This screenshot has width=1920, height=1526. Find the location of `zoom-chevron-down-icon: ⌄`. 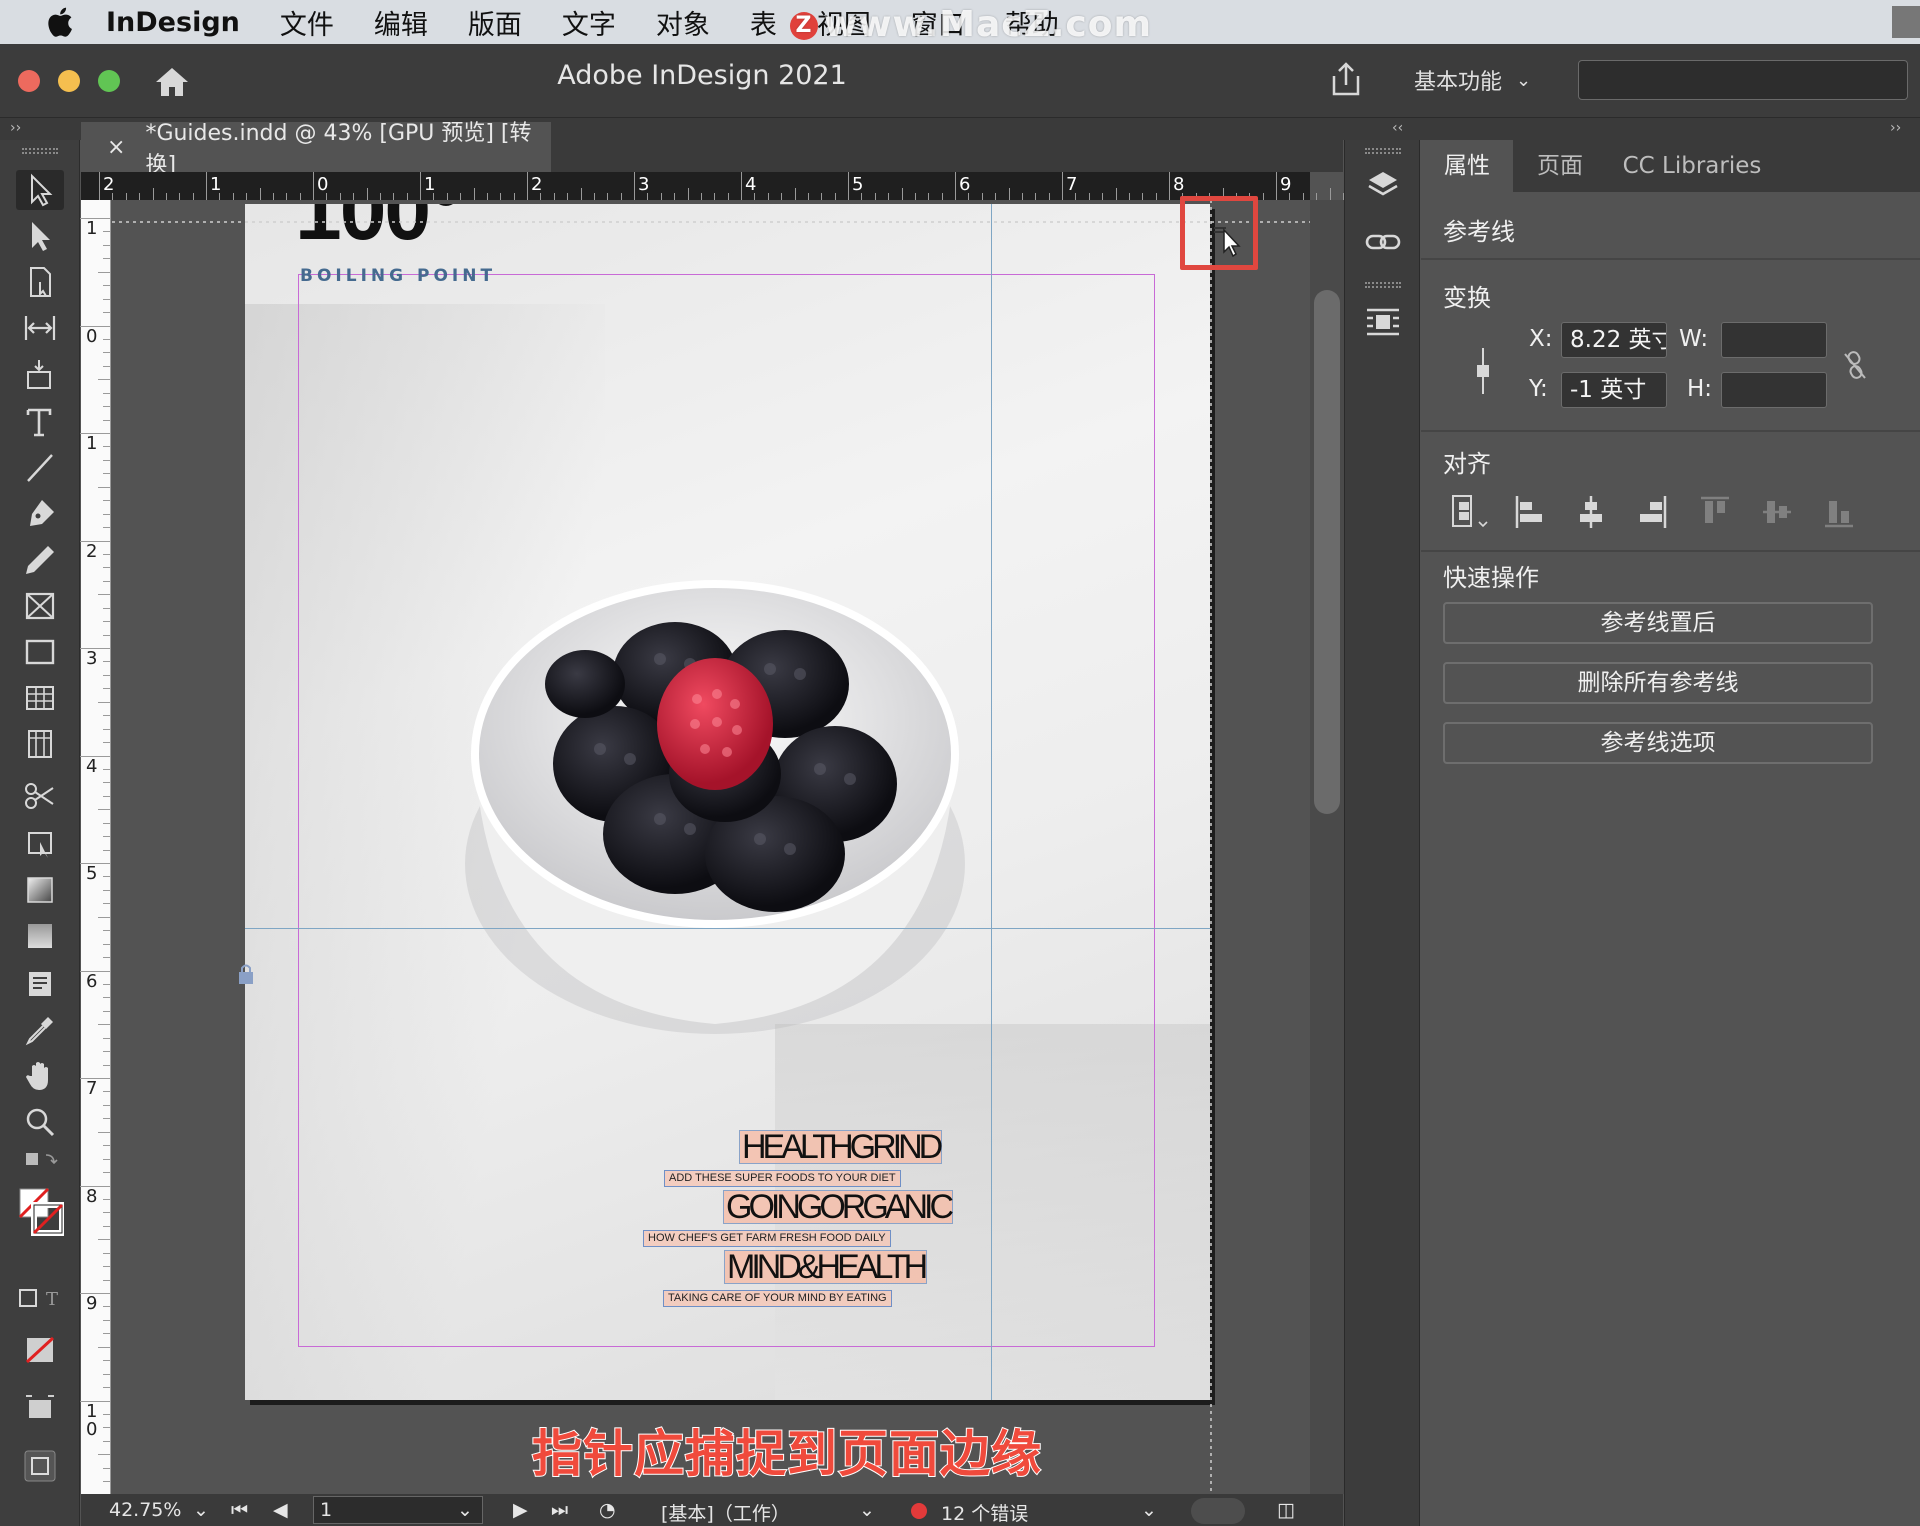

zoom-chevron-down-icon: ⌄ is located at coordinates (201, 1510).